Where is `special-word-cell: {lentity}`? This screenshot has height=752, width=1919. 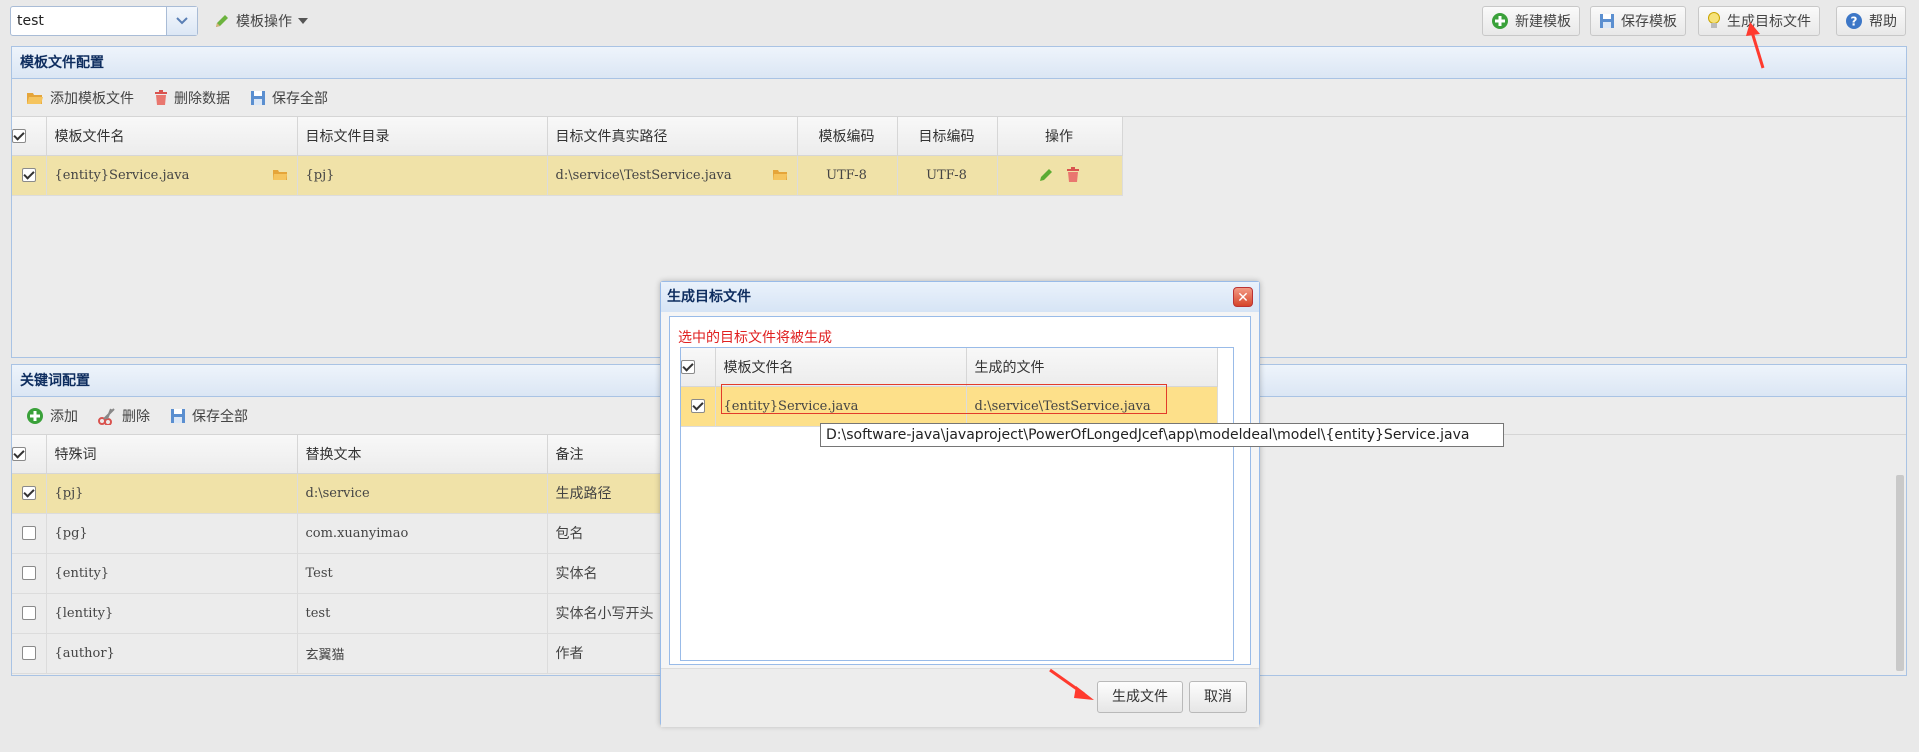 special-word-cell: {lentity} is located at coordinates (172, 613).